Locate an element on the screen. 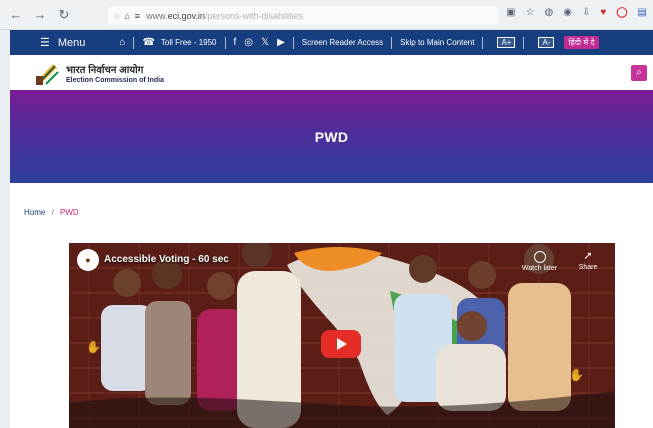  video-title: Accessible Voting - 60 sec is located at coordinates (166, 259).